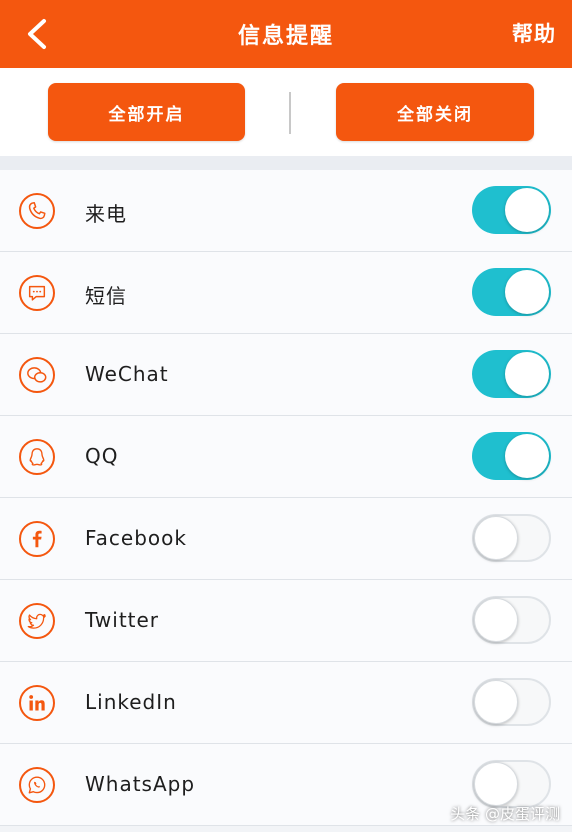 The height and width of the screenshot is (832, 572). Describe the element at coordinates (286, 293) in the screenshot. I see `list-item-sms: 短信` at that location.